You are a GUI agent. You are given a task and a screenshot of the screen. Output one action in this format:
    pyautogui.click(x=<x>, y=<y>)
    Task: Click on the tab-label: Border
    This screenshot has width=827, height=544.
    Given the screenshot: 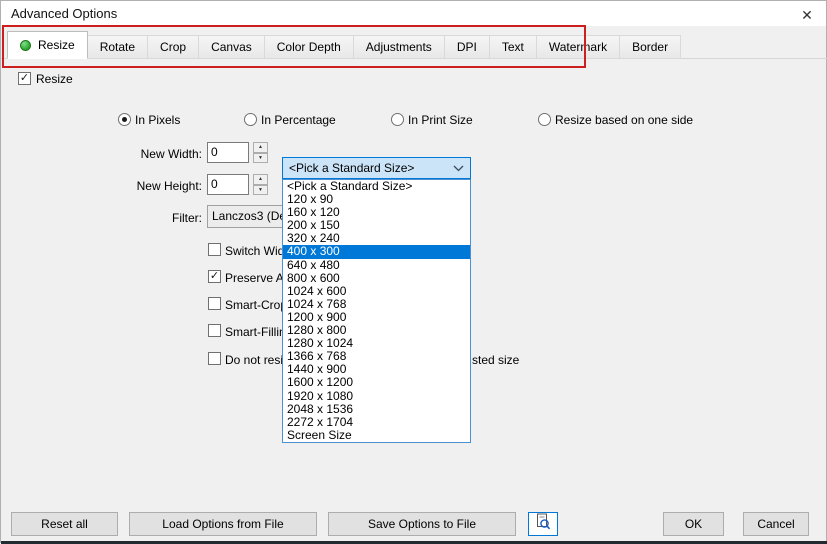 What is the action you would take?
    pyautogui.click(x=650, y=47)
    